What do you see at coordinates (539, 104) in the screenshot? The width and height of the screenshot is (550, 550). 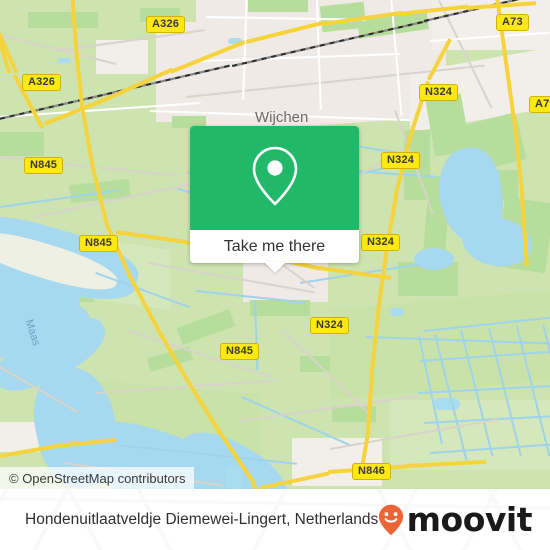 I see `road-shield-a73-2: A73` at bounding box center [539, 104].